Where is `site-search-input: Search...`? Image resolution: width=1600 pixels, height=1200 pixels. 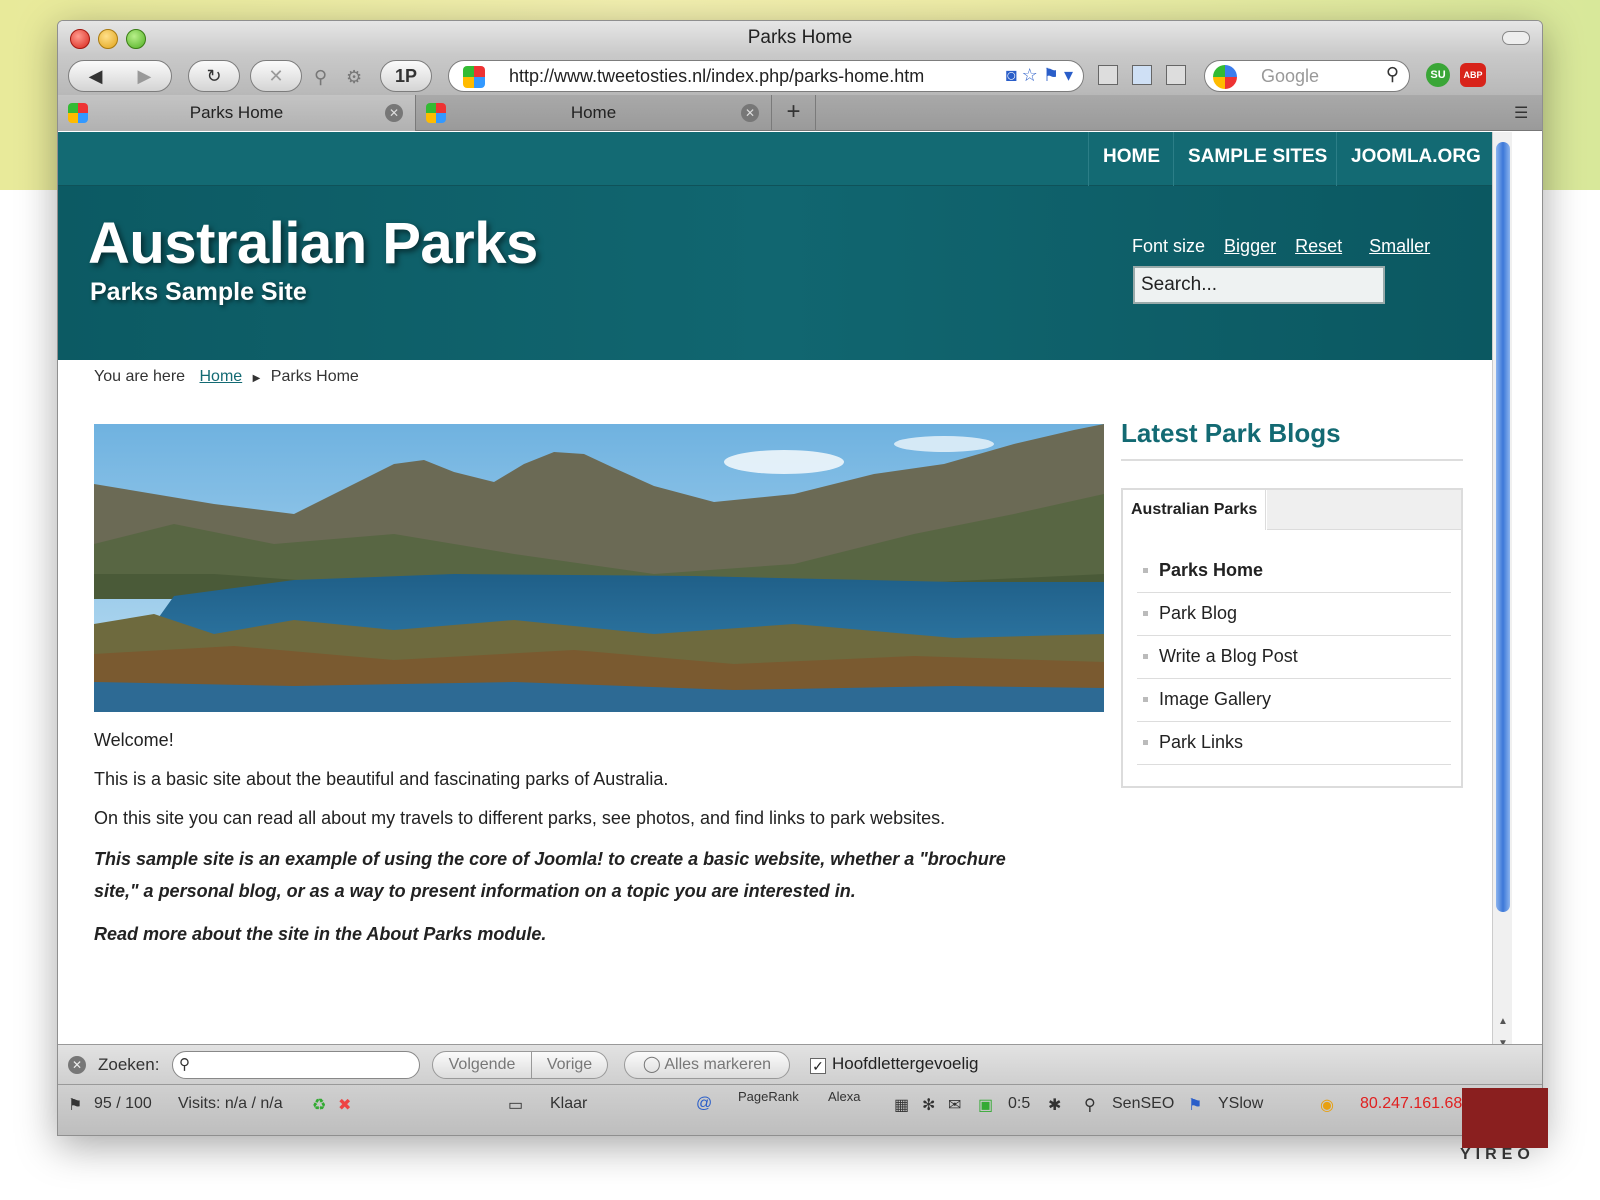 site-search-input: Search... is located at coordinates (1259, 285).